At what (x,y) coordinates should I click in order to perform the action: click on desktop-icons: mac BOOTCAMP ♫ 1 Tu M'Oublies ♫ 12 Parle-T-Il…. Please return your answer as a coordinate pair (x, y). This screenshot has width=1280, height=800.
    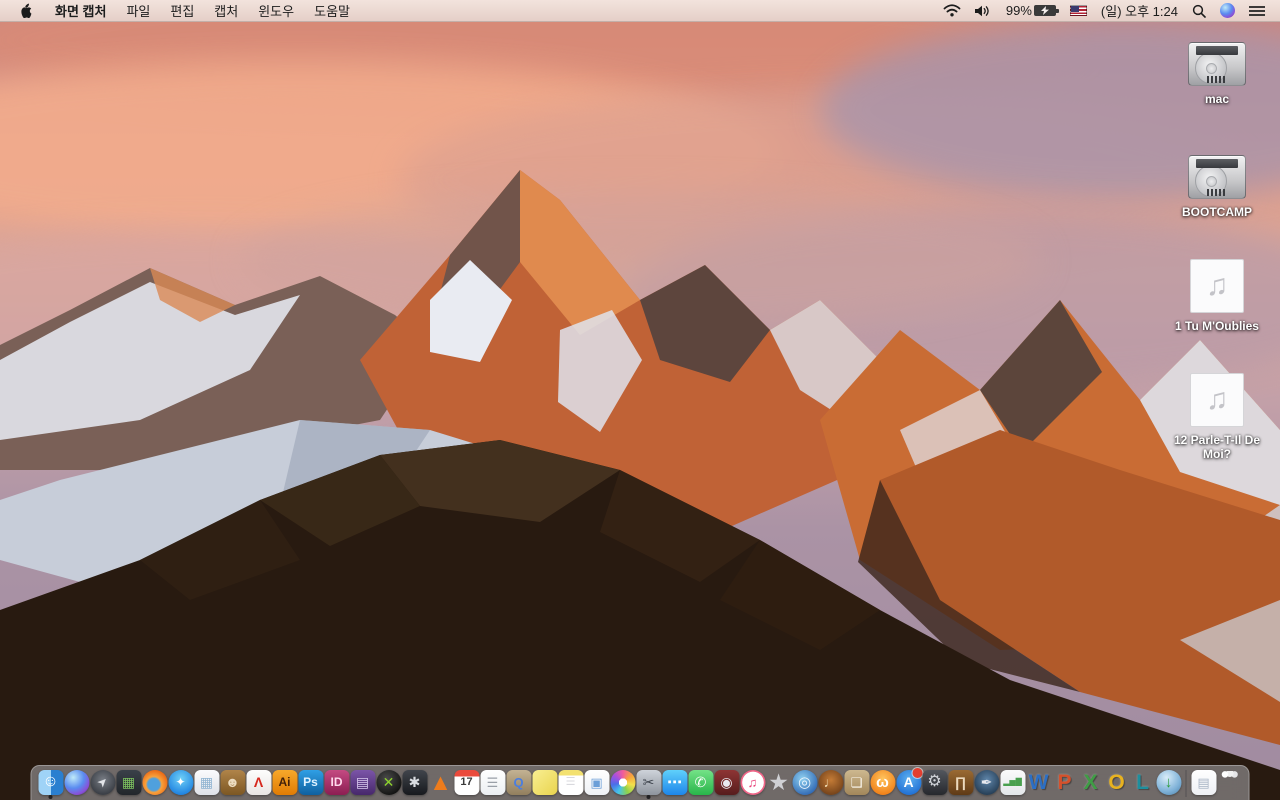
    Looking at the image, I should click on (1217, 302).